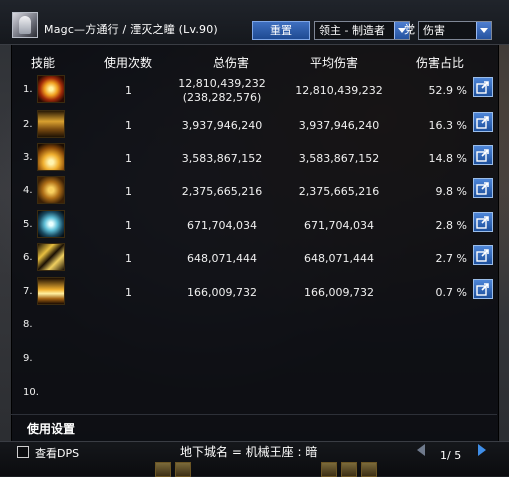 The width and height of the screenshot is (509, 477). I want to click on row-rank: 9., so click(28, 358).